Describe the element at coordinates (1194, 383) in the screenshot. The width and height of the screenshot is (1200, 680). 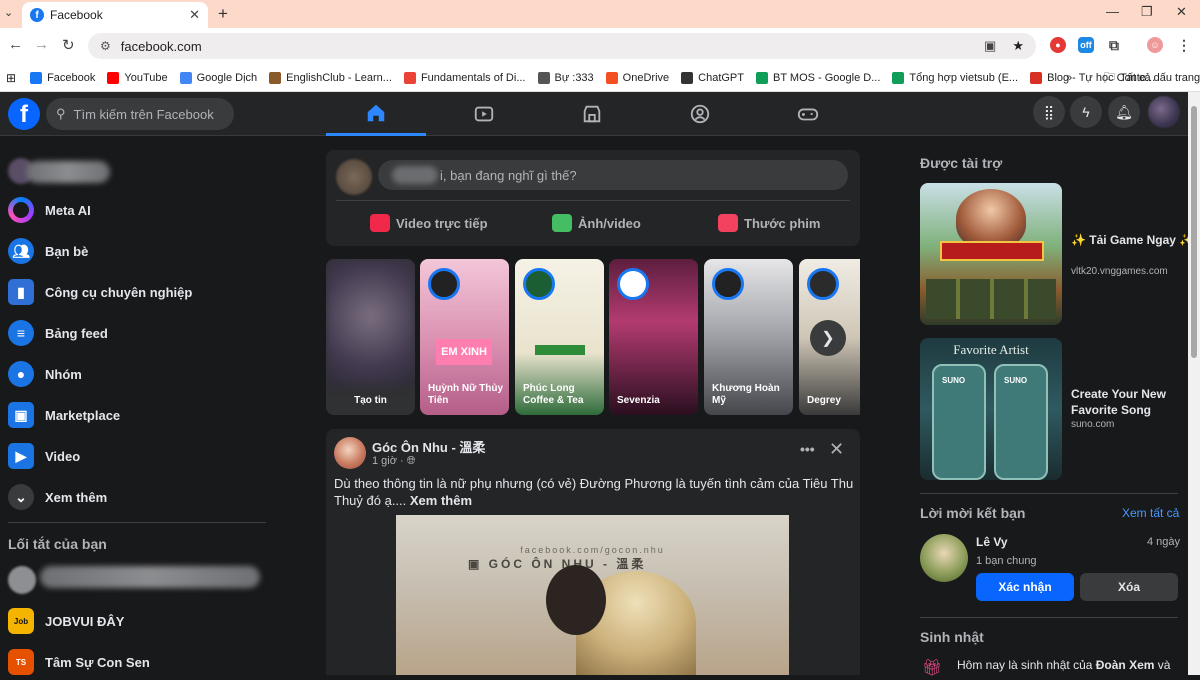
I see `page-scrollbar` at that location.